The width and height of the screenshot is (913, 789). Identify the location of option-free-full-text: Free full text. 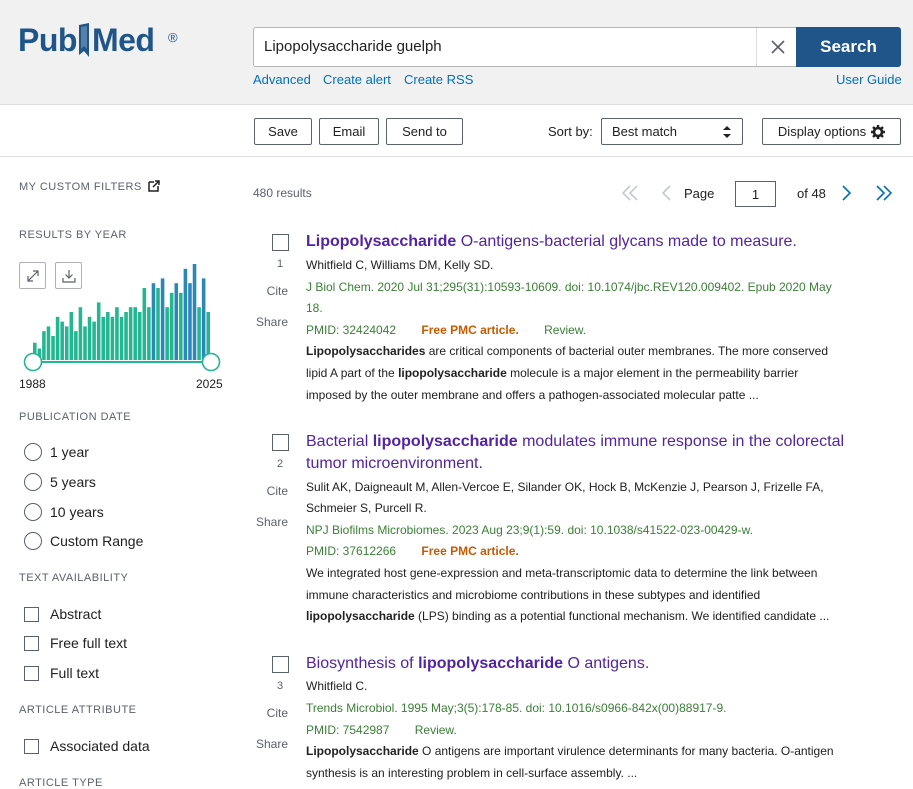
(88, 643).